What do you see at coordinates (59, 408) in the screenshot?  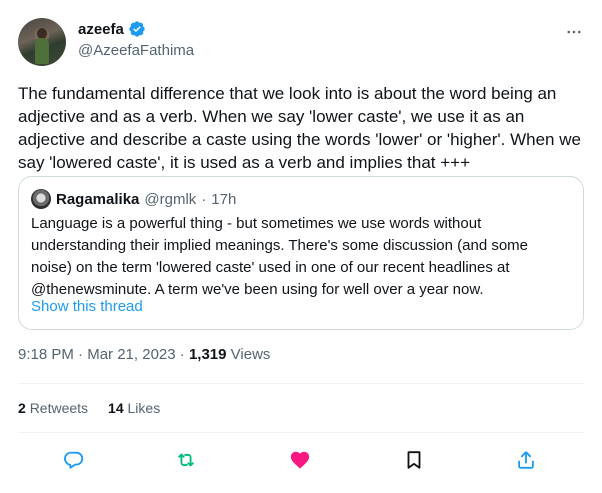 I see `retweets-label: Retweets` at bounding box center [59, 408].